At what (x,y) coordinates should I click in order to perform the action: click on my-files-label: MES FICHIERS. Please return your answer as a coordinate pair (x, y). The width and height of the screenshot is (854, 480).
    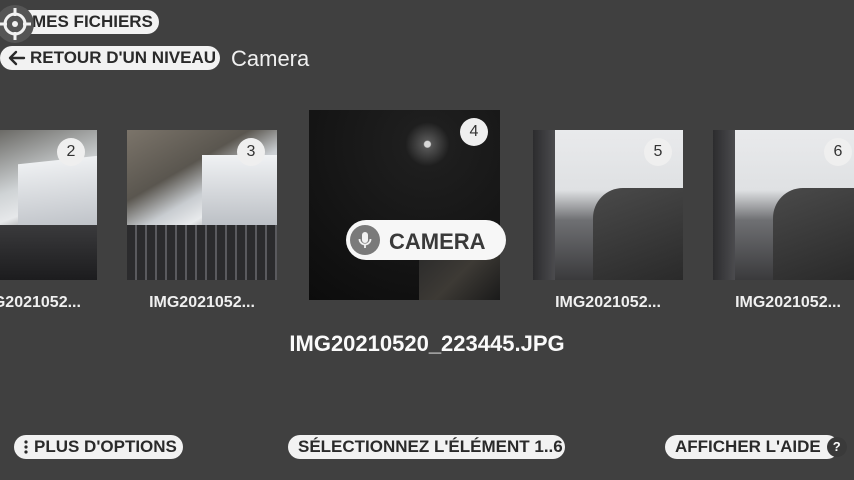
    Looking at the image, I should click on (92, 21).